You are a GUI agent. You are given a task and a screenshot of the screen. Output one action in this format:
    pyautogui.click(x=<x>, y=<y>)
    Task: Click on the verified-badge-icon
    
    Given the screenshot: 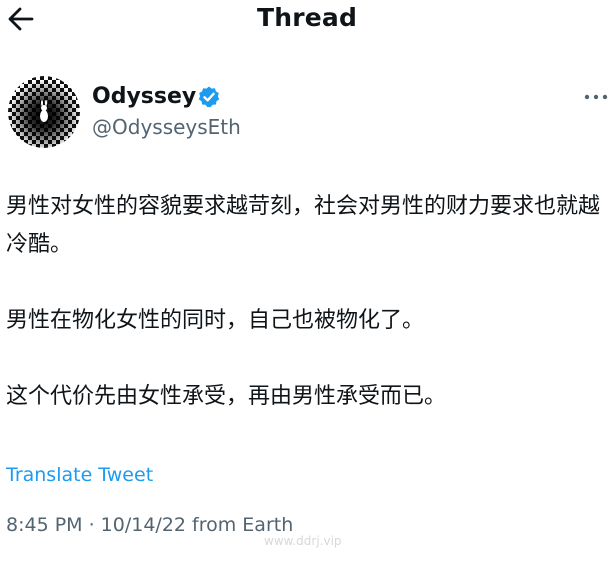 What is the action you would take?
    pyautogui.click(x=209, y=97)
    